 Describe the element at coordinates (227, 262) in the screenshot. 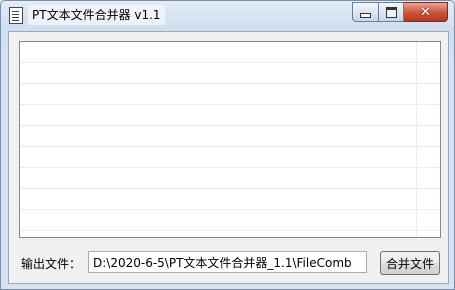

I see `output-file-path-field: D:\2020-6-5\PT文本文件合并器_1.1\FileComb` at that location.